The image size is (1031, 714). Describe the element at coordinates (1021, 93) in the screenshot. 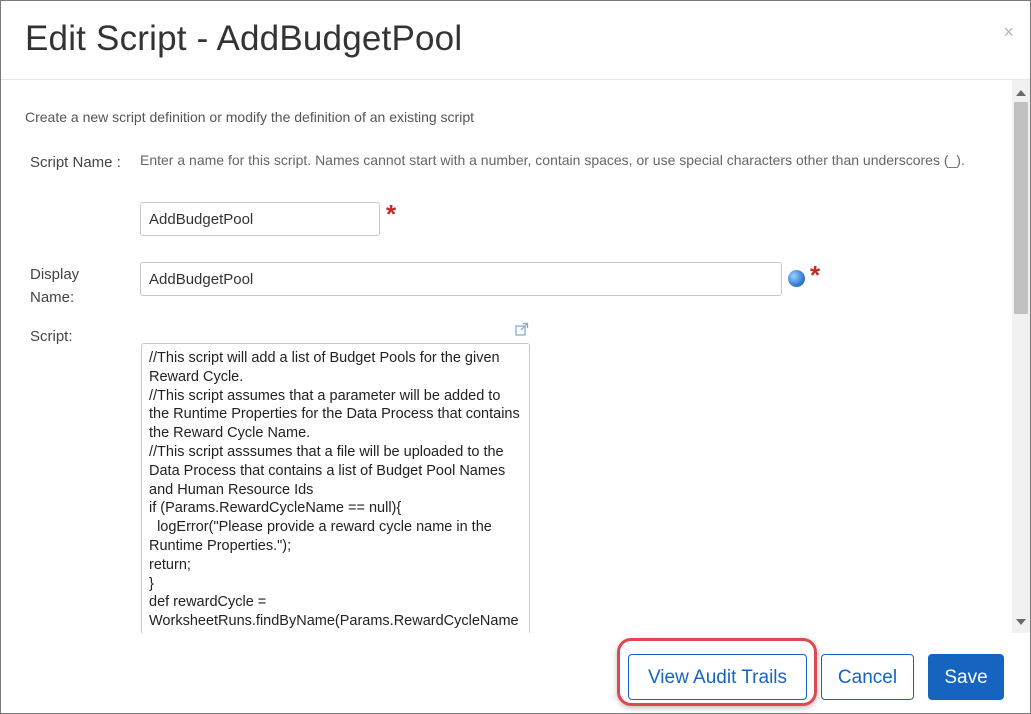

I see `scroll-up-icon` at that location.